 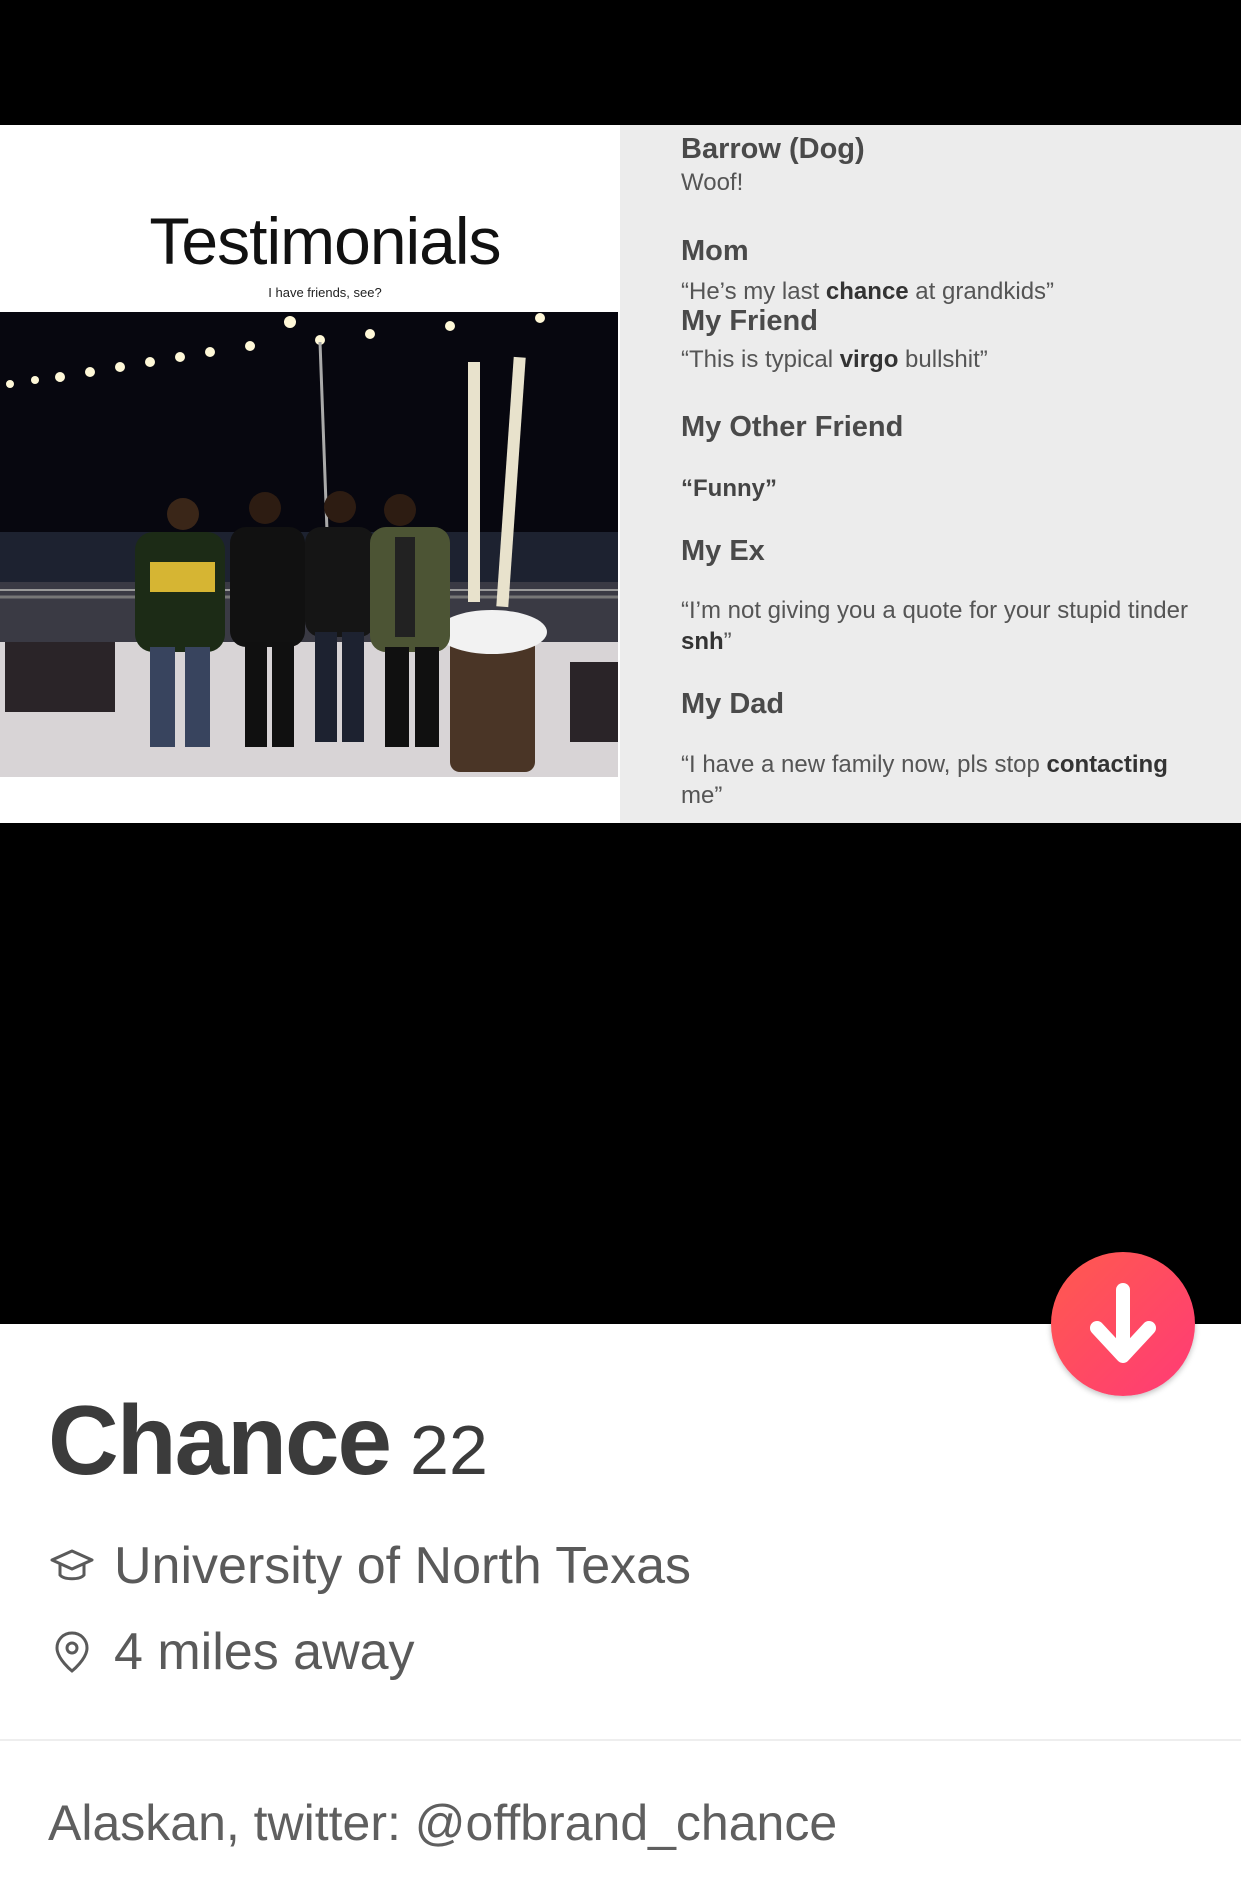 I want to click on testimonial-quote: Woof!, so click(x=712, y=182).